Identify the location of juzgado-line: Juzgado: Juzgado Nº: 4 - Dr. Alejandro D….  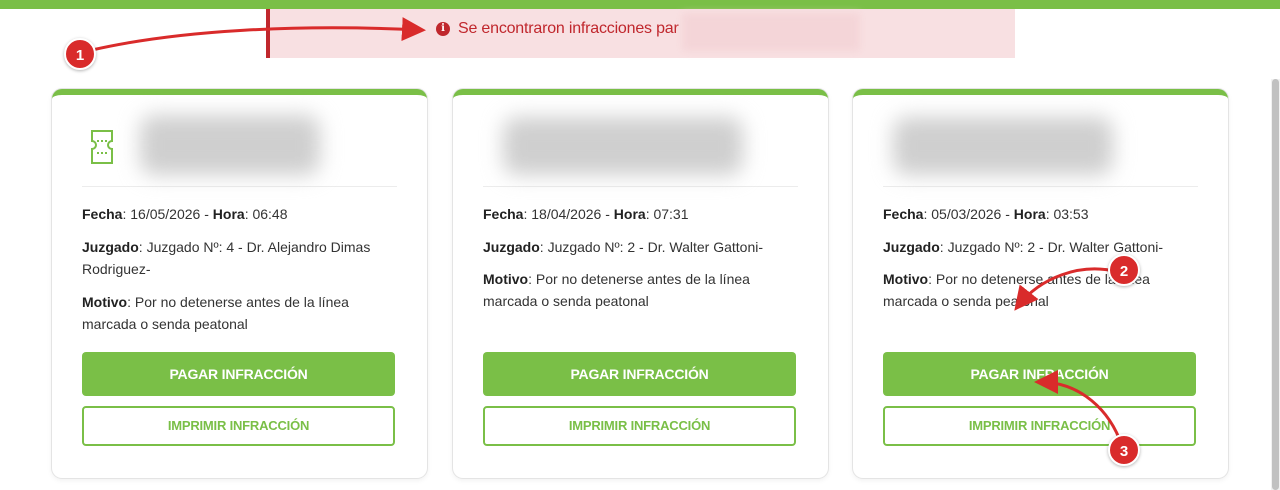
(226, 258).